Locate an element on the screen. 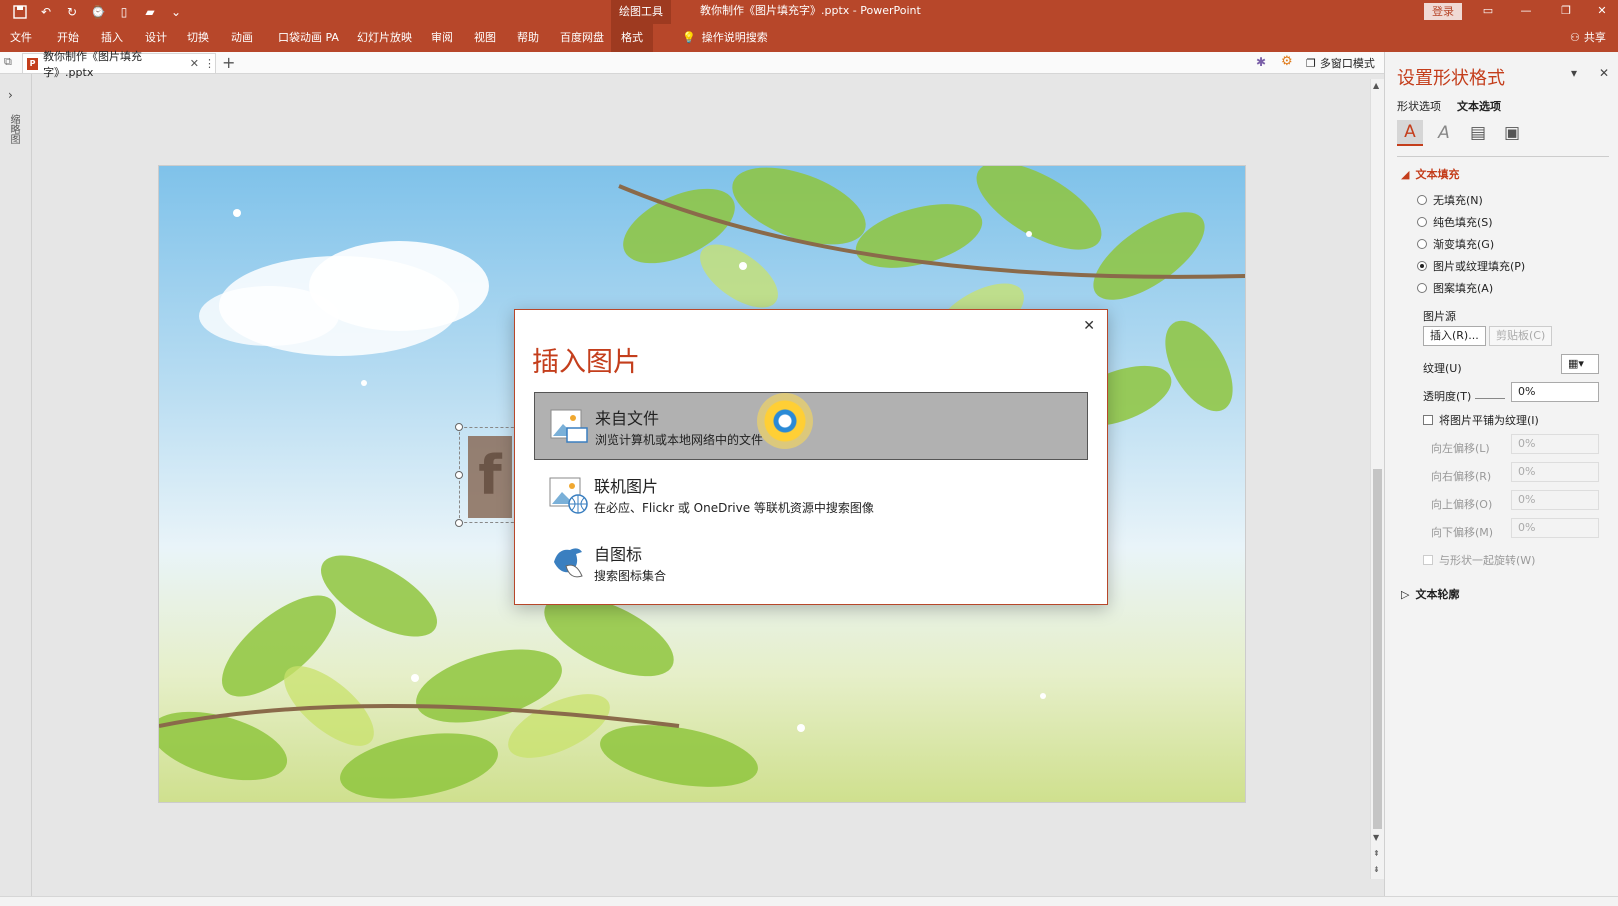 Image resolution: width=1618 pixels, height=906 pixels. tab-list-icon: ⧉ is located at coordinates (8, 62).